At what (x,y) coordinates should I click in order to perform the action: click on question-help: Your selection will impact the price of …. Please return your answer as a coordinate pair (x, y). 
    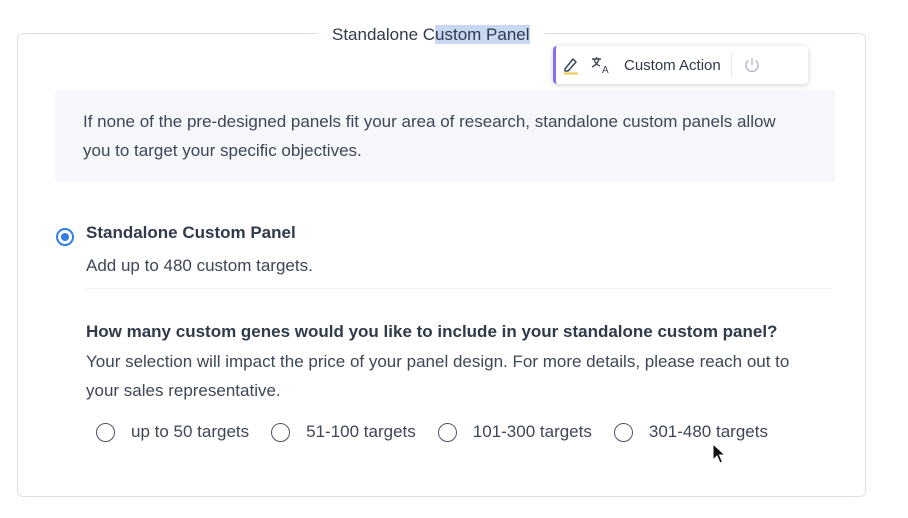
    Looking at the image, I should click on (438, 376).